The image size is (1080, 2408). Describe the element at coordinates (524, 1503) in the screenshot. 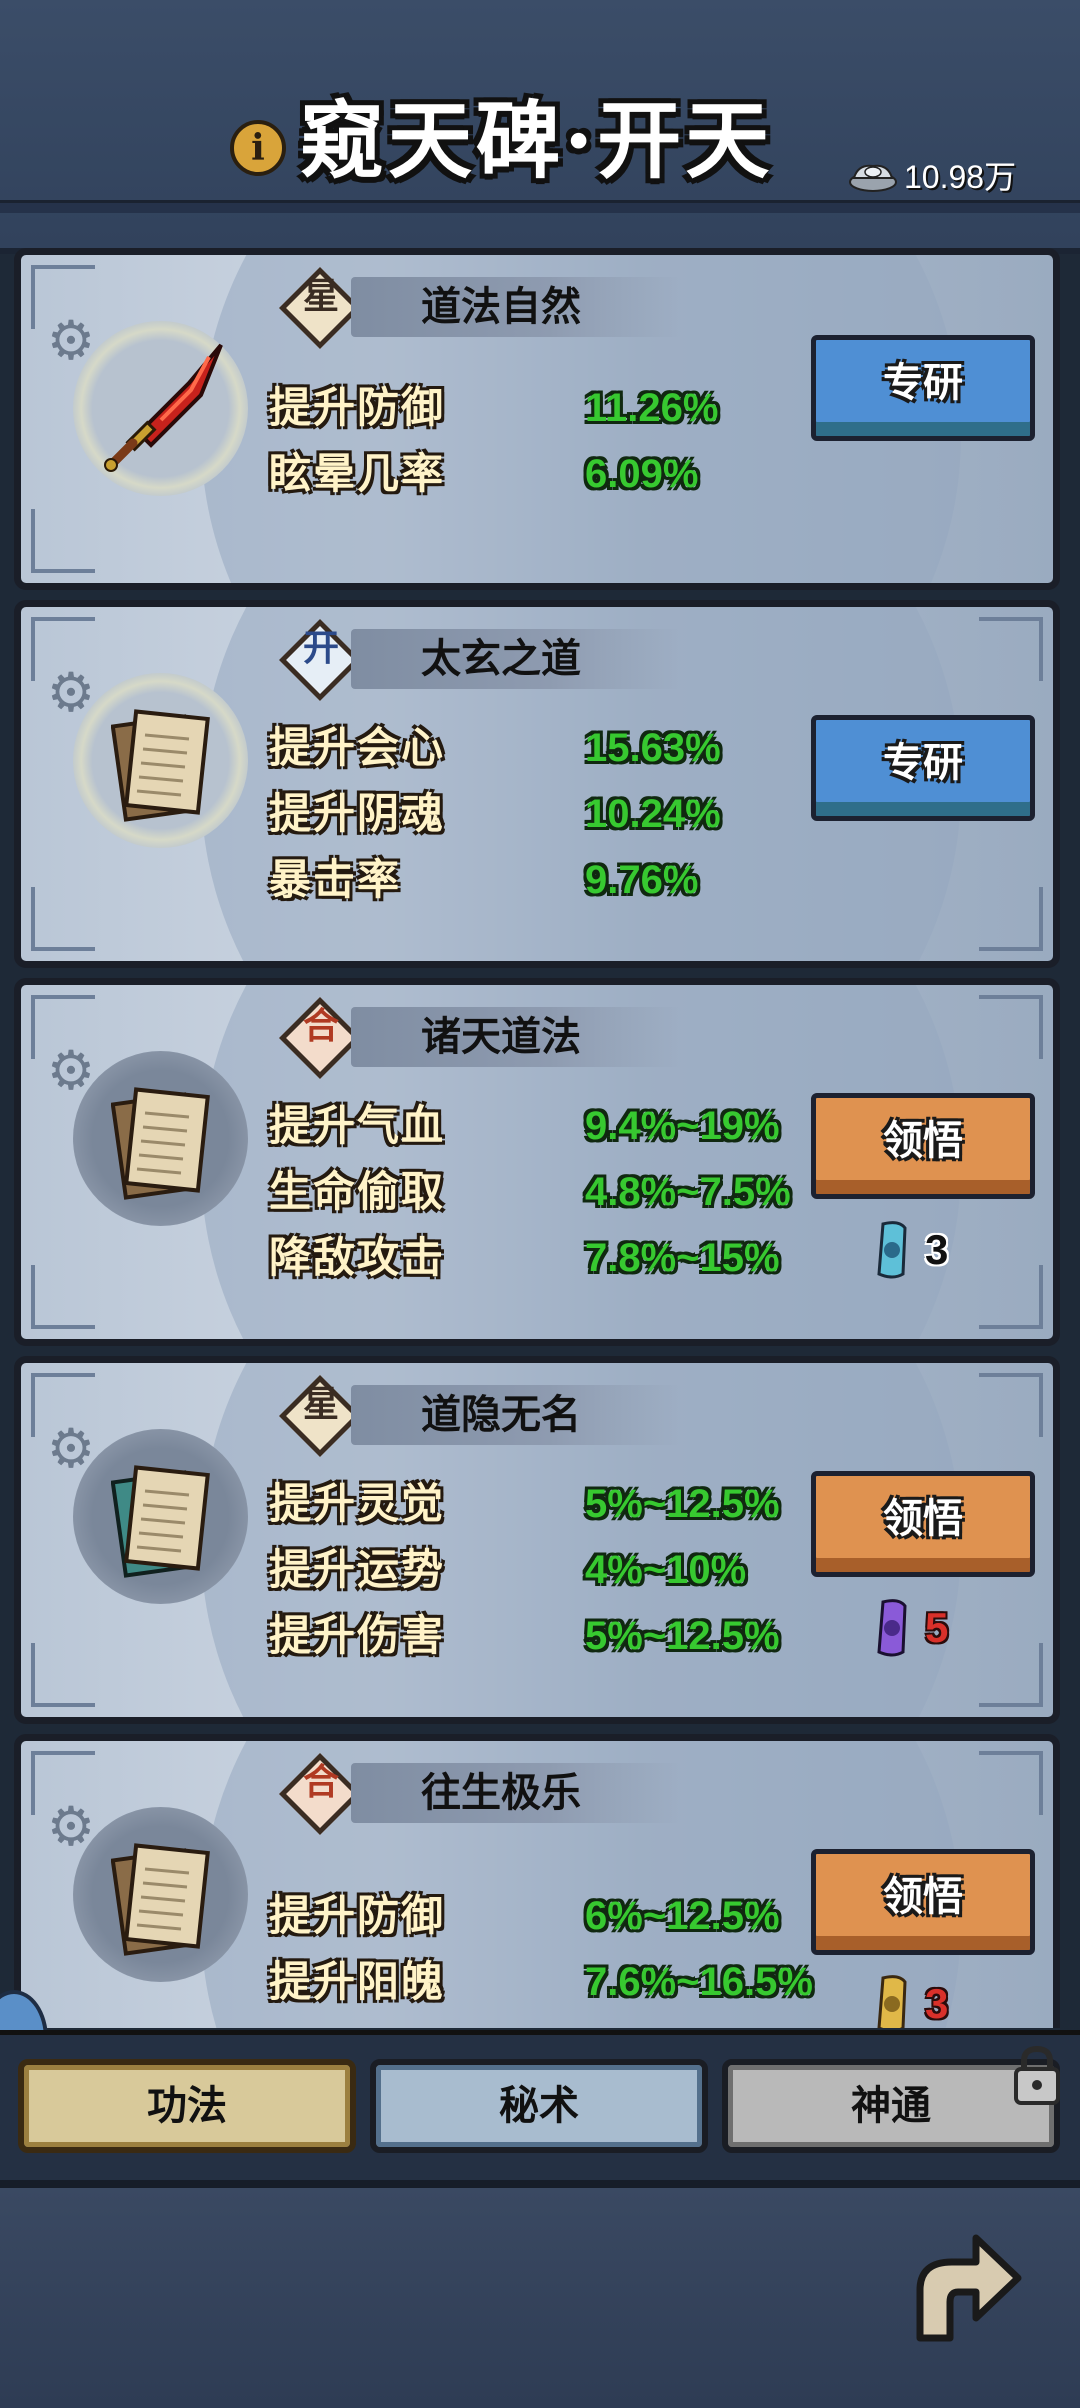

I see `stat-row: 提升灵觉 5%~12.5%` at that location.